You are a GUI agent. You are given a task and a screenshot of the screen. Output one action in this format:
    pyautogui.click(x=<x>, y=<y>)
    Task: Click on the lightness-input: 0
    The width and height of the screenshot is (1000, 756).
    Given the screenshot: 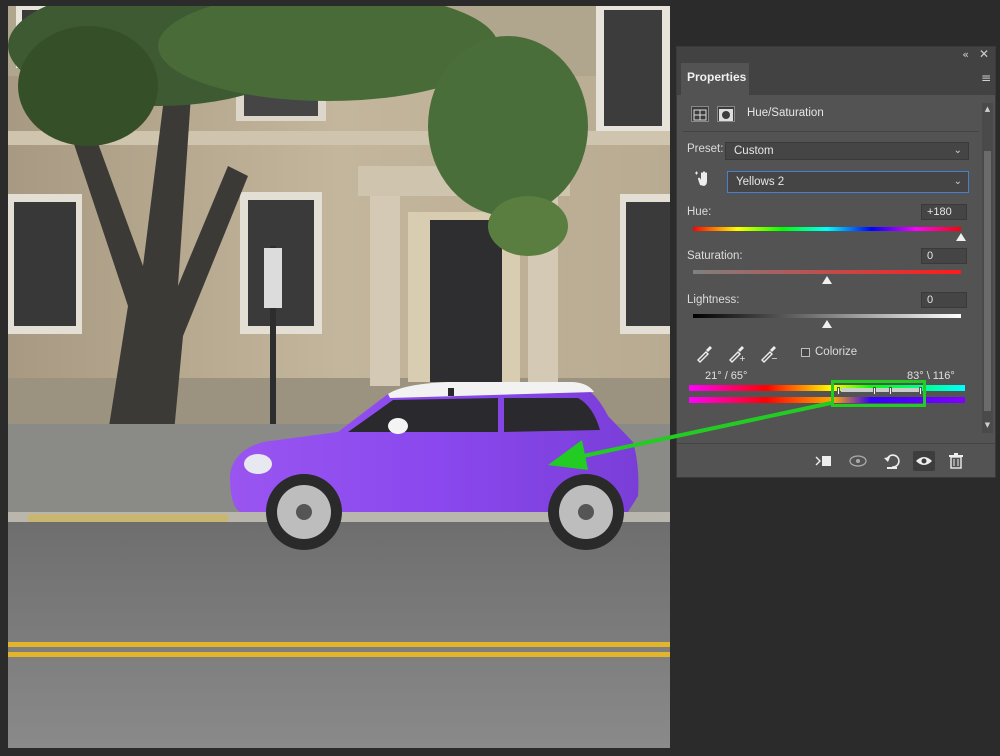 What is the action you would take?
    pyautogui.click(x=944, y=300)
    